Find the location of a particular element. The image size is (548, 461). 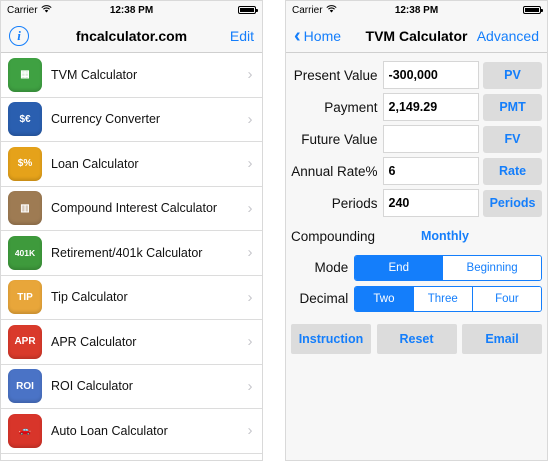

solve-button: PV is located at coordinates (513, 75).